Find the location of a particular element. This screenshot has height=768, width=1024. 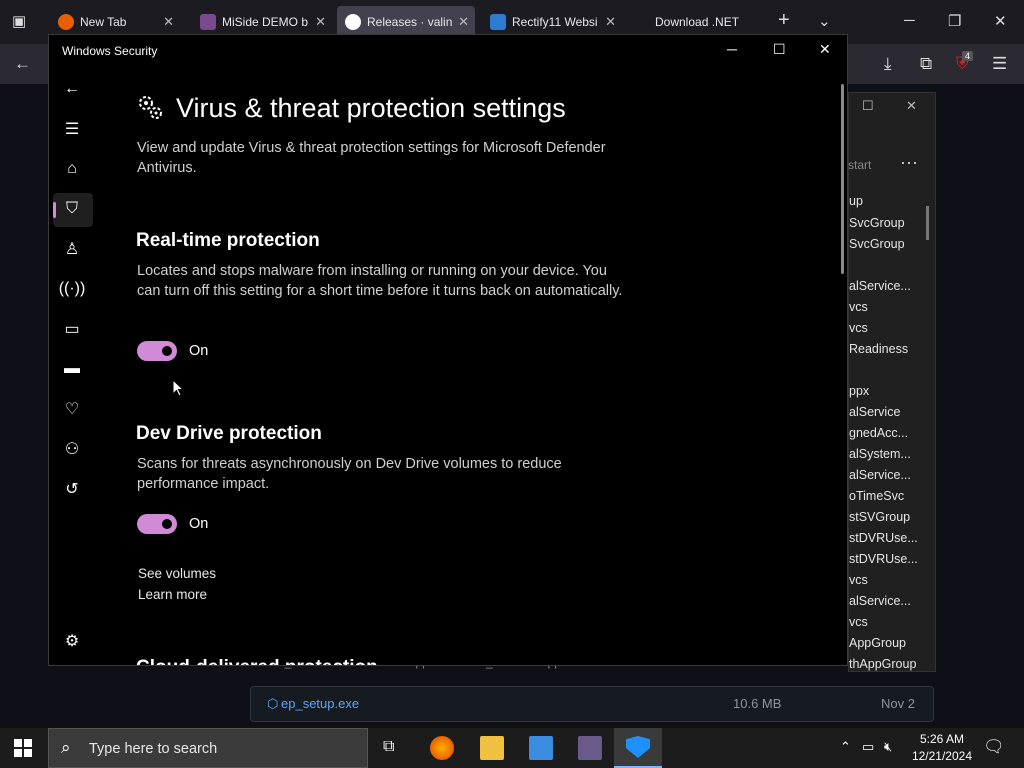

download-size: 10.6 MB is located at coordinates (757, 703).